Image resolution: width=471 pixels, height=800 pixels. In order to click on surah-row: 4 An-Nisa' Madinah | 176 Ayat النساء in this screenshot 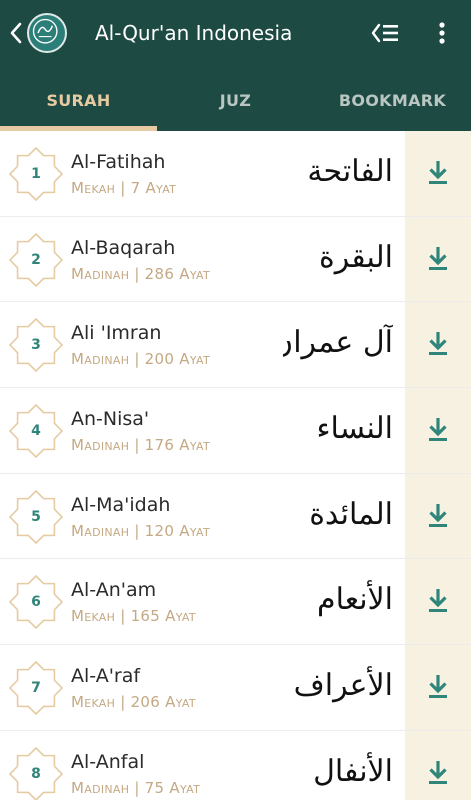, I will do `click(235, 431)`.